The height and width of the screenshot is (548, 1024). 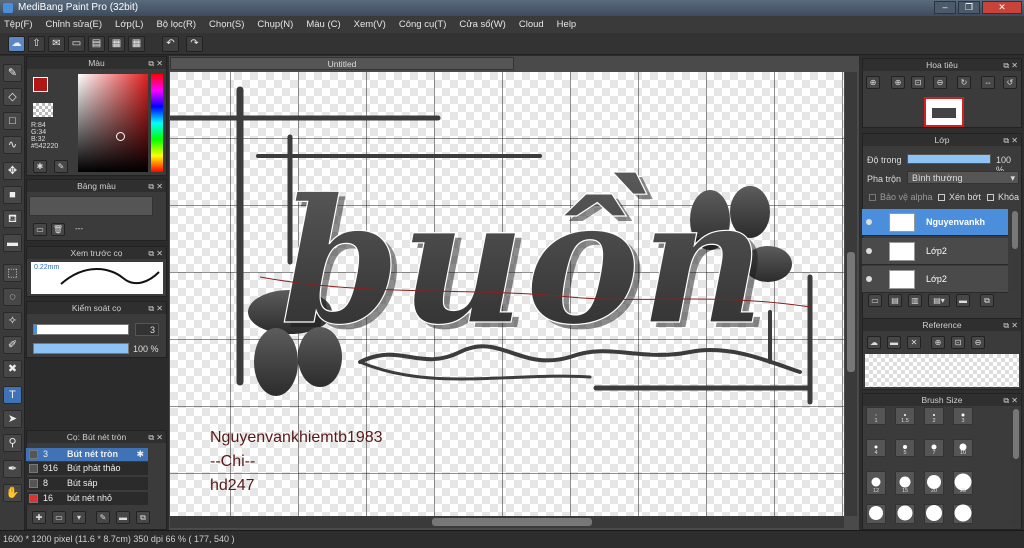 What do you see at coordinates (12, 395) in the screenshot?
I see `text-tool-icon: T` at bounding box center [12, 395].